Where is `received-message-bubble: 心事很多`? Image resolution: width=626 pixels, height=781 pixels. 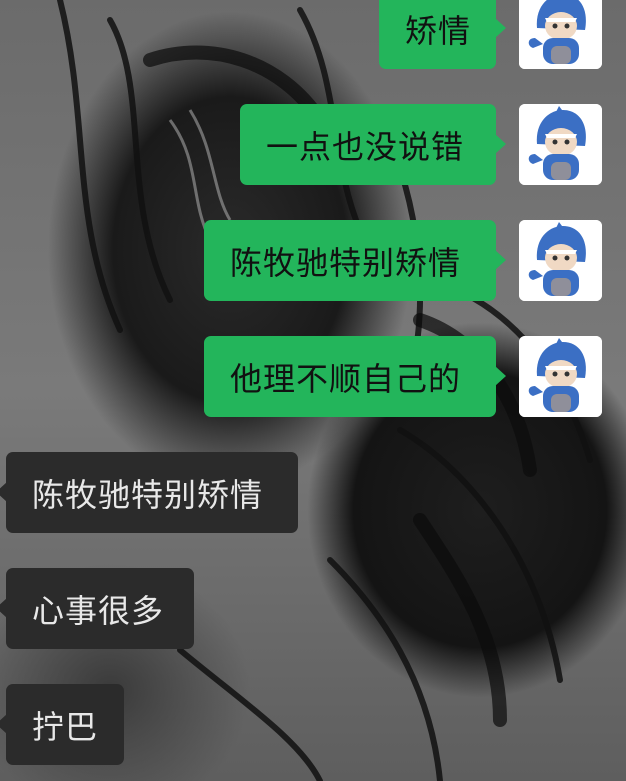
received-message-bubble: 心事很多 is located at coordinates (97, 608).